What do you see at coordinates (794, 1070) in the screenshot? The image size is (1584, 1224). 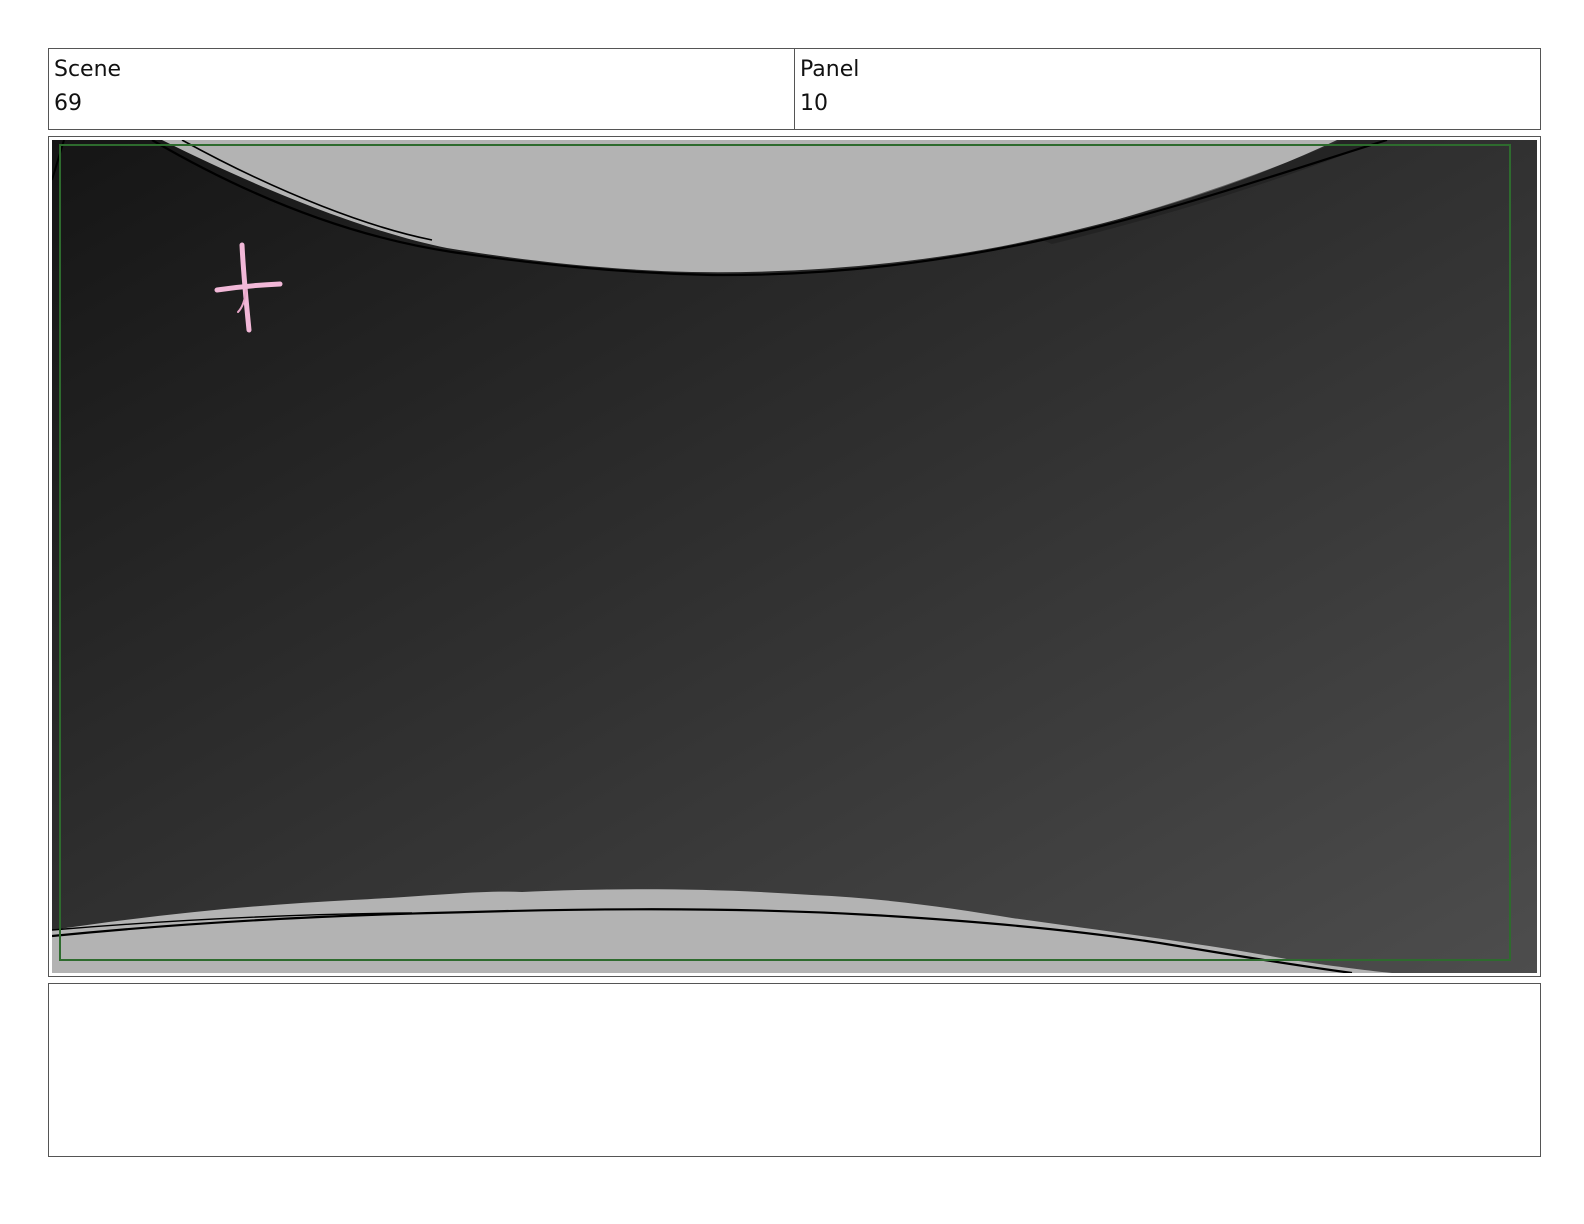 I see `panel-notes` at bounding box center [794, 1070].